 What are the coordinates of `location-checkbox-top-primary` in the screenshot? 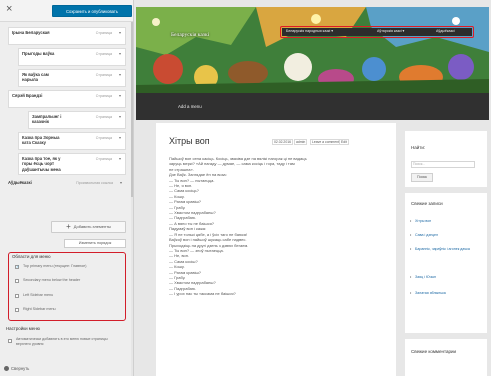 It's located at (17, 266).